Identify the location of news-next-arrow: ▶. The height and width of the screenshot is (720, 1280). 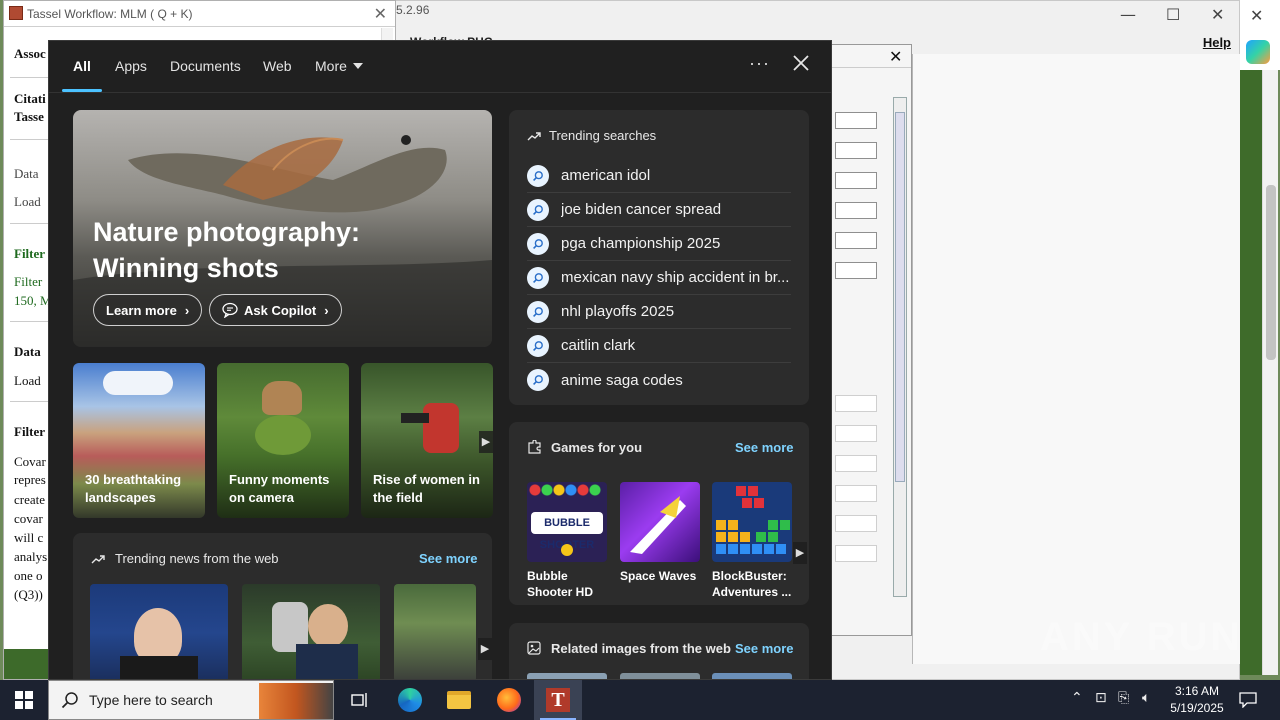
(485, 649).